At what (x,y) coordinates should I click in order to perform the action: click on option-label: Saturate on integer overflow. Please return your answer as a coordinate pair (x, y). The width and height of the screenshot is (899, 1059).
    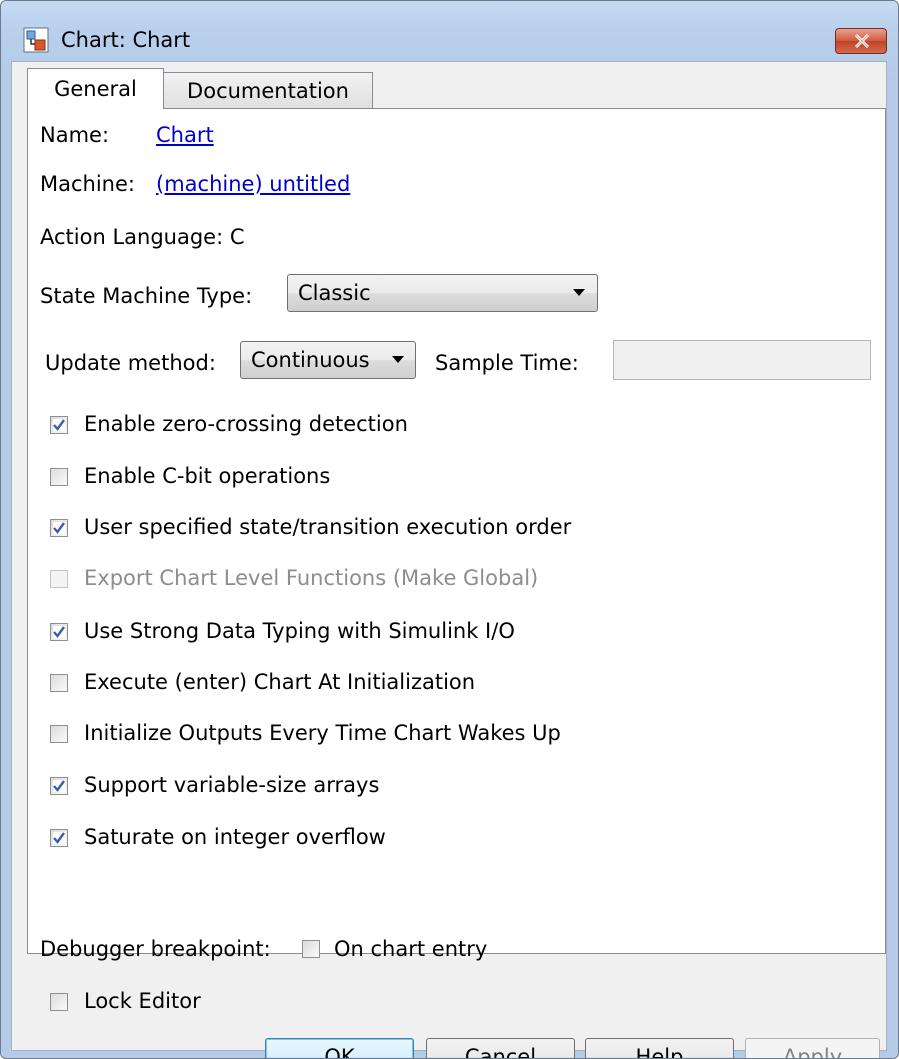
    Looking at the image, I should click on (235, 837).